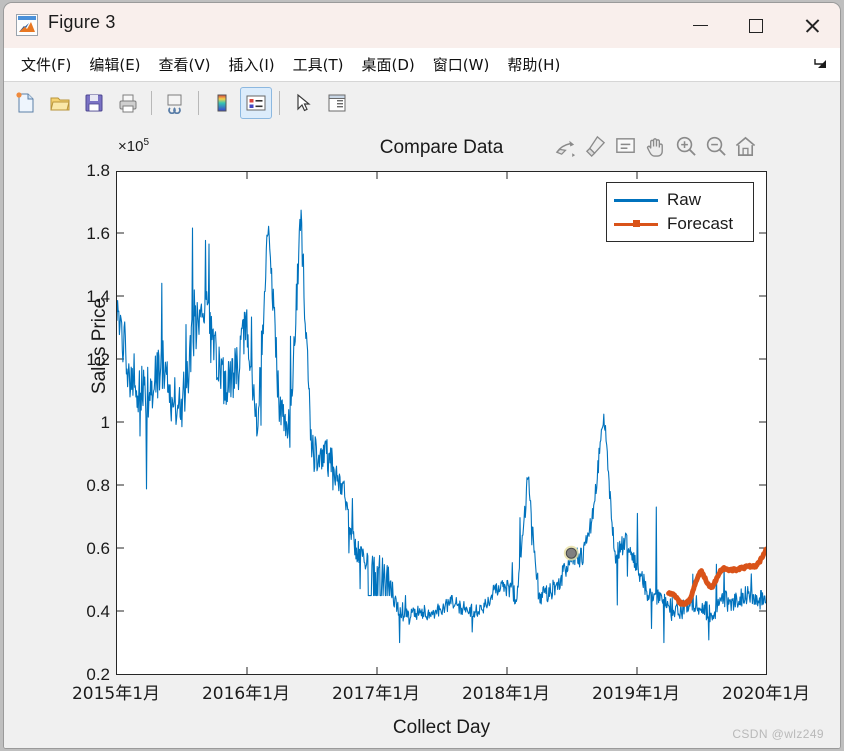  I want to click on close-button, so click(812, 25).